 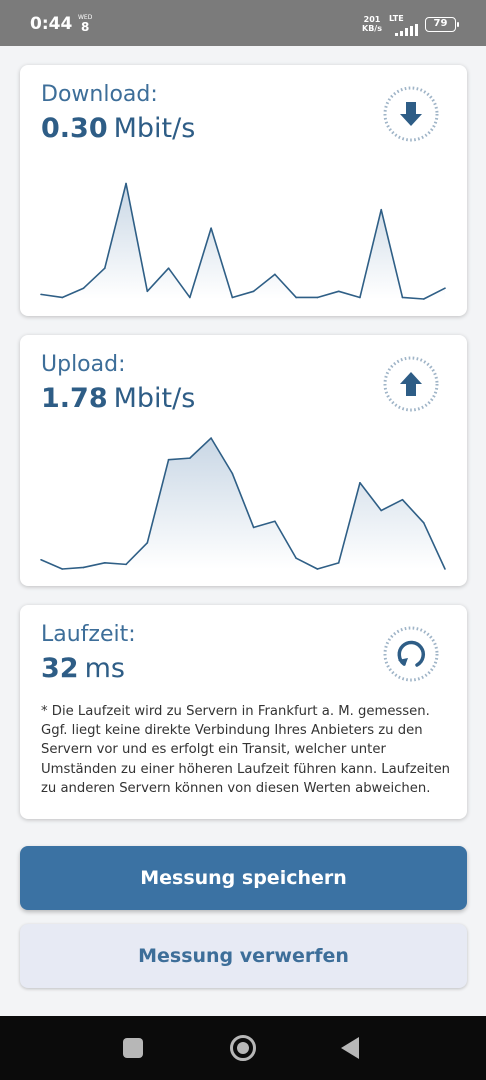 I want to click on status-bar: 0:44 WED 8 201 KB/s LTE 79, so click(x=243, y=23).